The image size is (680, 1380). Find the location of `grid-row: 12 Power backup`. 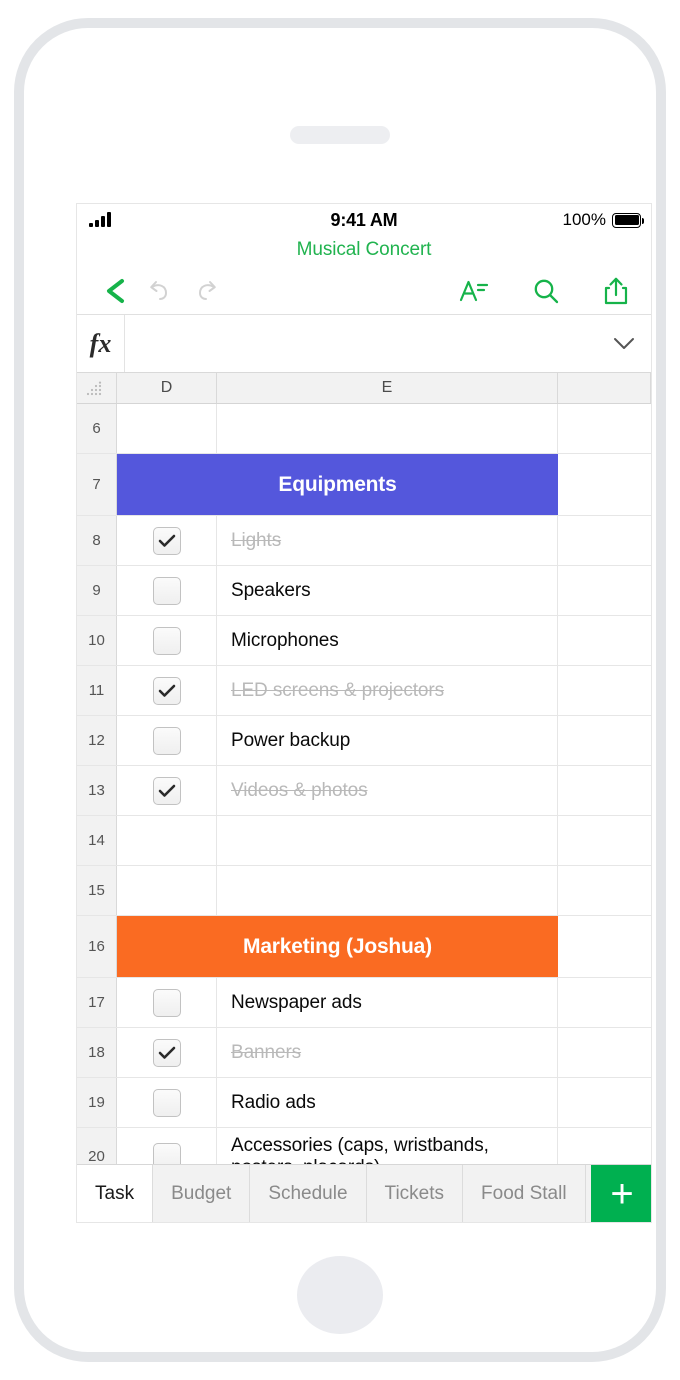

grid-row: 12 Power backup is located at coordinates (364, 741).